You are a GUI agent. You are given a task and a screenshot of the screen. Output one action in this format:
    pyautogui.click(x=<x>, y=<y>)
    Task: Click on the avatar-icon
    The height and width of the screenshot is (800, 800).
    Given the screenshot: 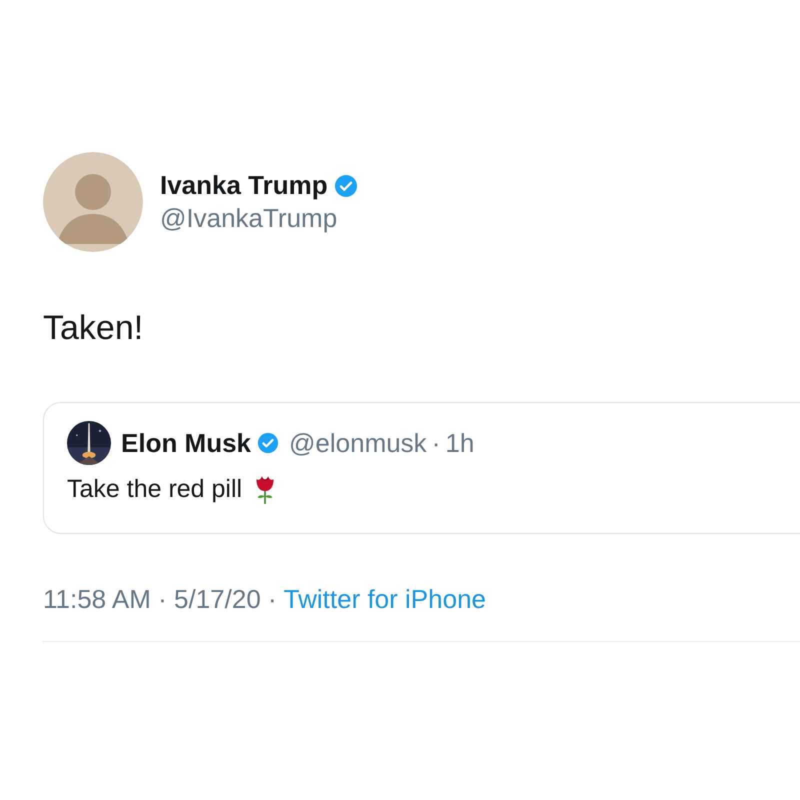 What is the action you would take?
    pyautogui.click(x=93, y=202)
    